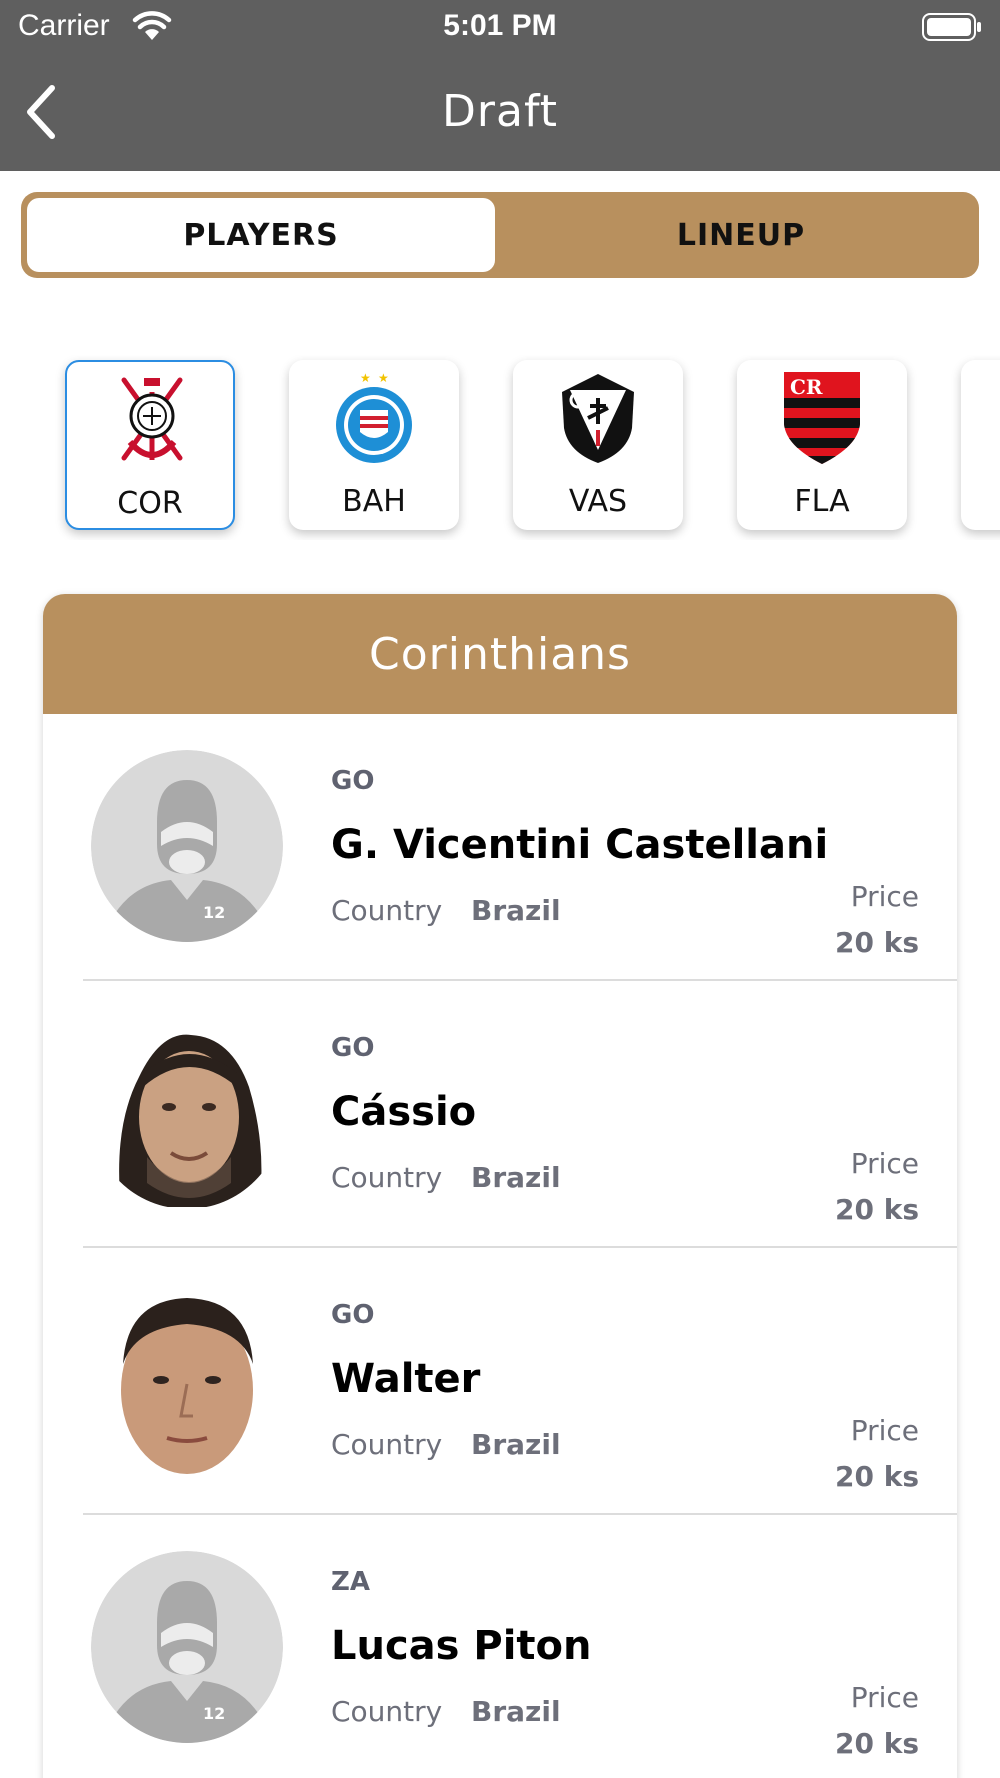 Image resolution: width=1000 pixels, height=1778 pixels. I want to click on page-title: Draft, so click(500, 111).